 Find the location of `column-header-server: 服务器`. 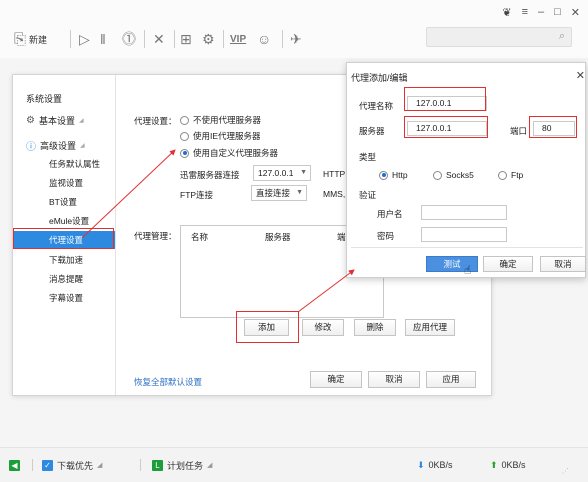

column-header-server: 服务器 is located at coordinates (278, 237).